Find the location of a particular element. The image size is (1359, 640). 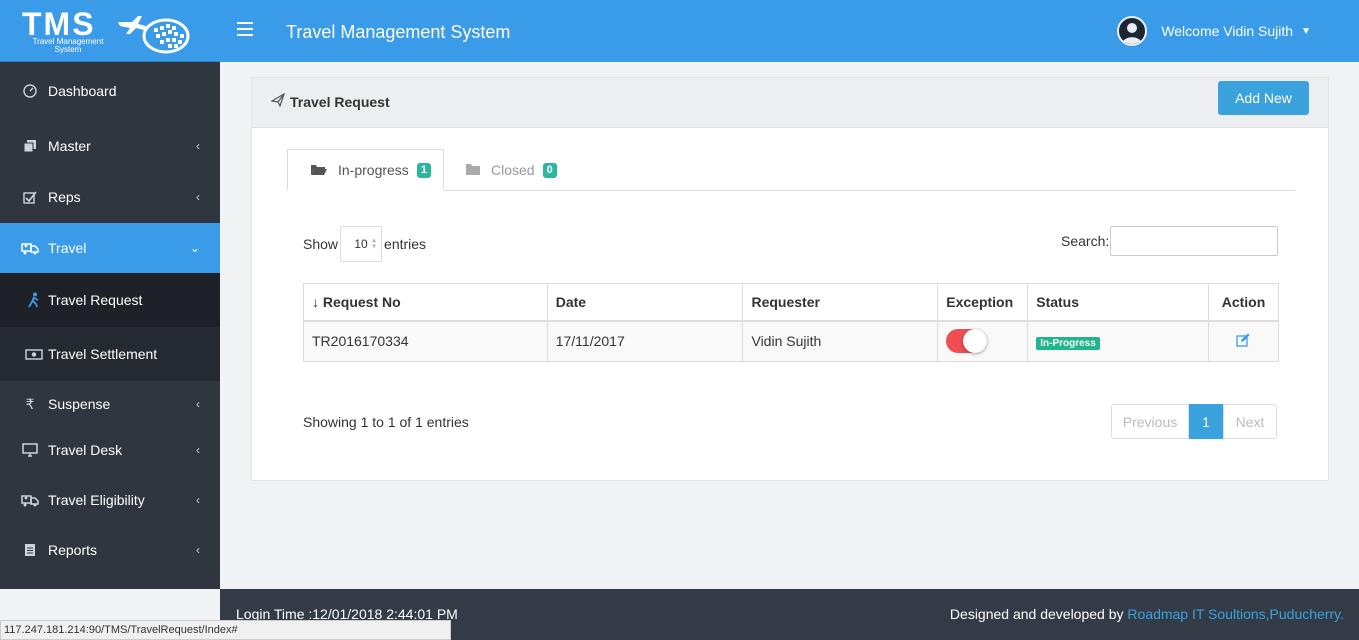

user-menu: Welcome Vidin Sujith ▼ is located at coordinates (1214, 31).